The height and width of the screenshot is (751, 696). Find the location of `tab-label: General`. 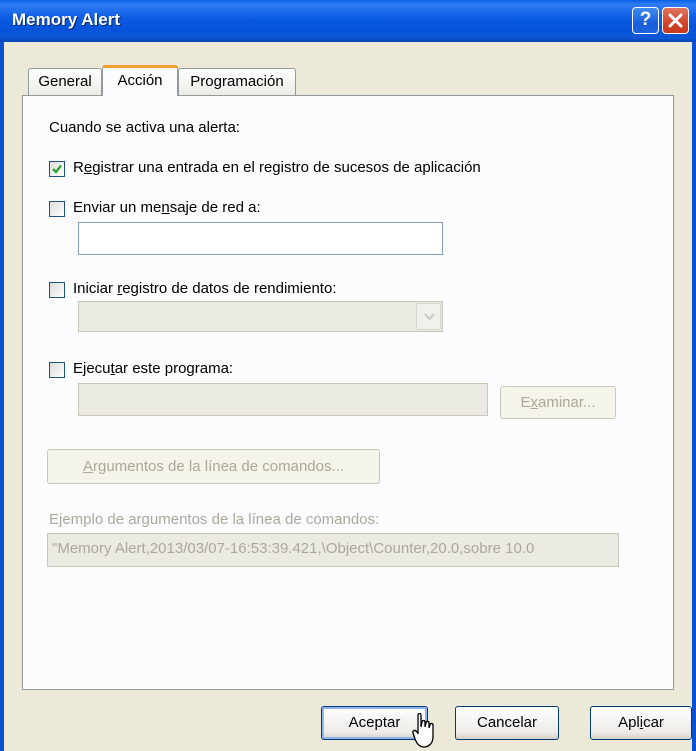

tab-label: General is located at coordinates (65, 81).